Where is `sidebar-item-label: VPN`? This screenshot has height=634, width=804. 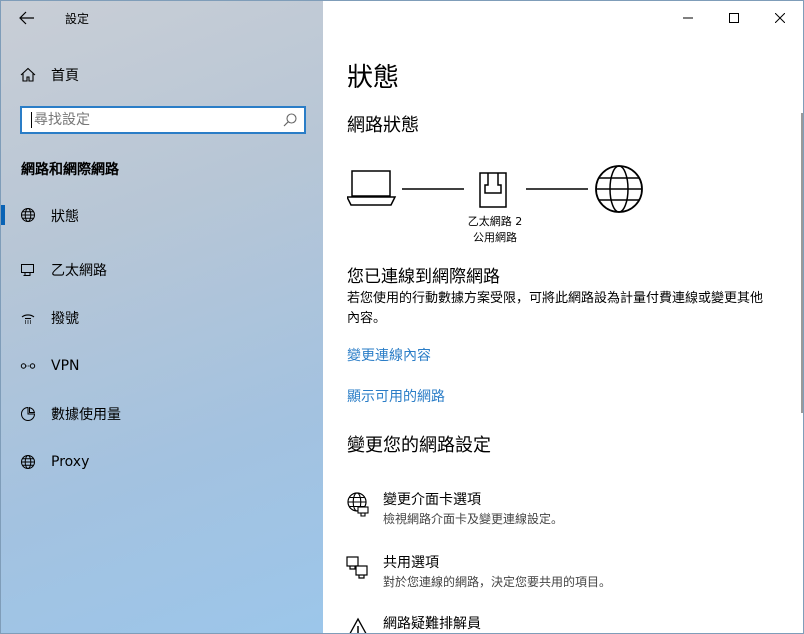 sidebar-item-label: VPN is located at coordinates (65, 366).